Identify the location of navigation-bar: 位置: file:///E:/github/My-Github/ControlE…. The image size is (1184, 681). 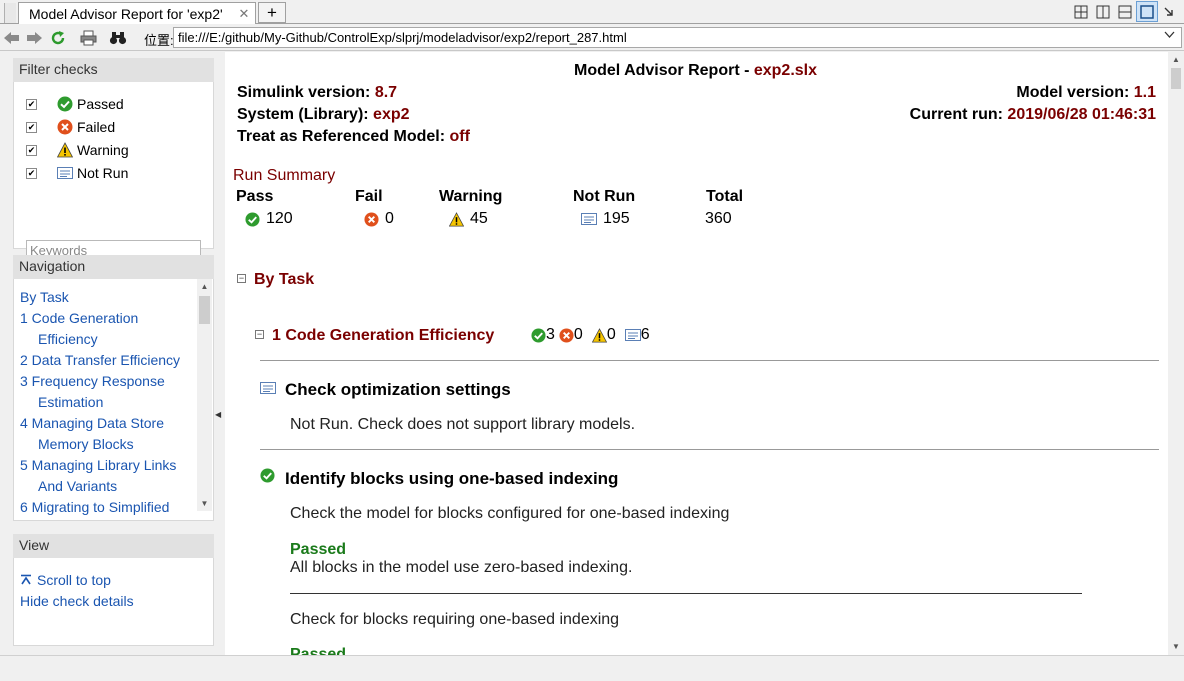
(592, 37).